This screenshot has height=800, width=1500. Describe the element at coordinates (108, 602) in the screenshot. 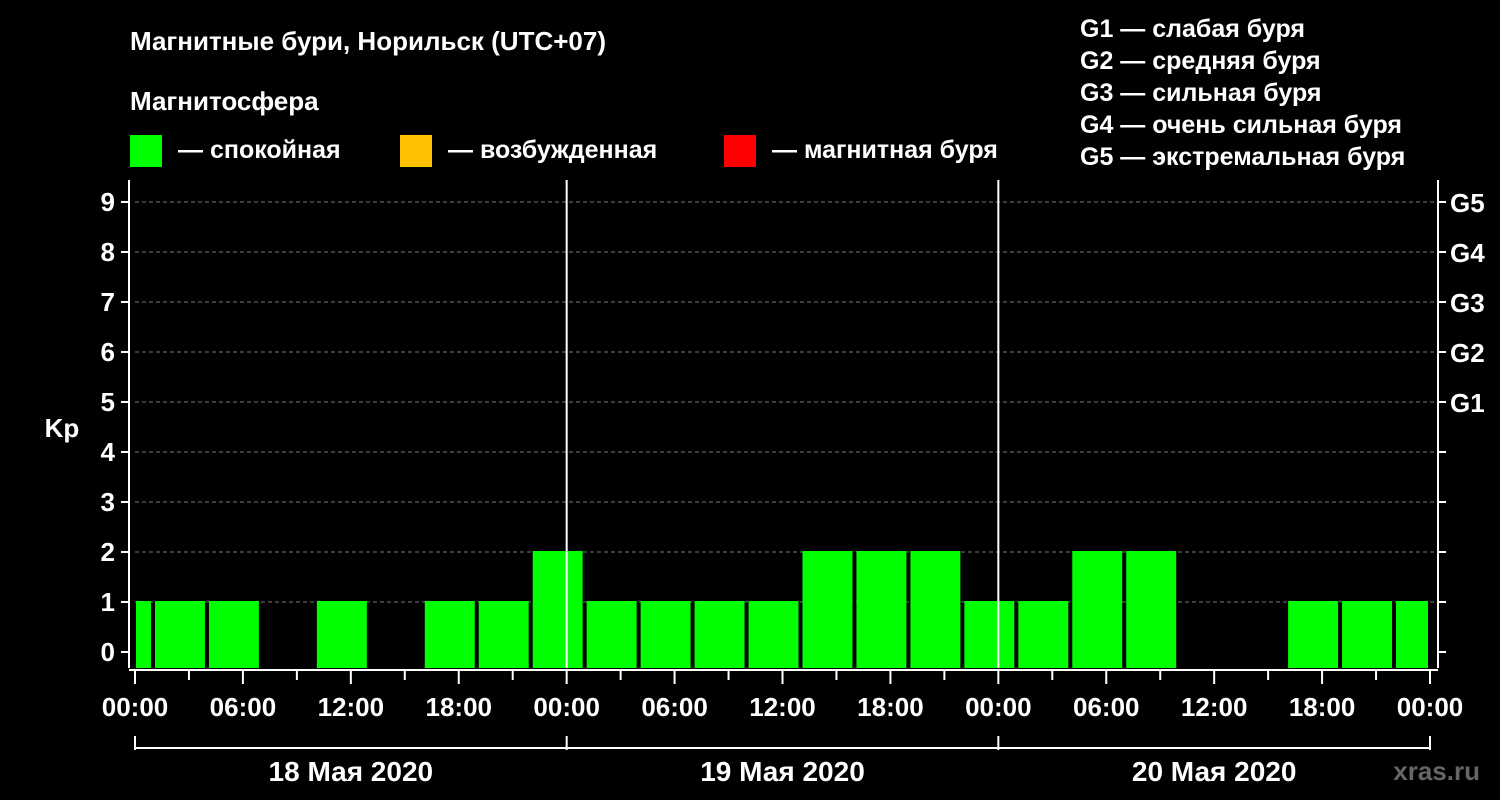

I see `y-tick-label: 1` at that location.